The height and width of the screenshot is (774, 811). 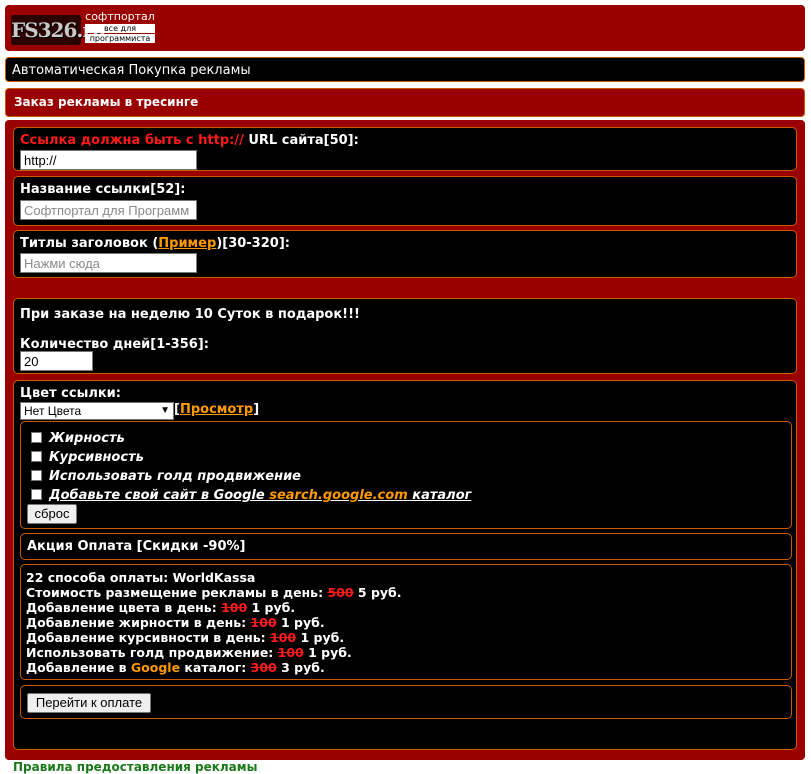 I want to click on bold-checkbox, so click(x=36, y=437).